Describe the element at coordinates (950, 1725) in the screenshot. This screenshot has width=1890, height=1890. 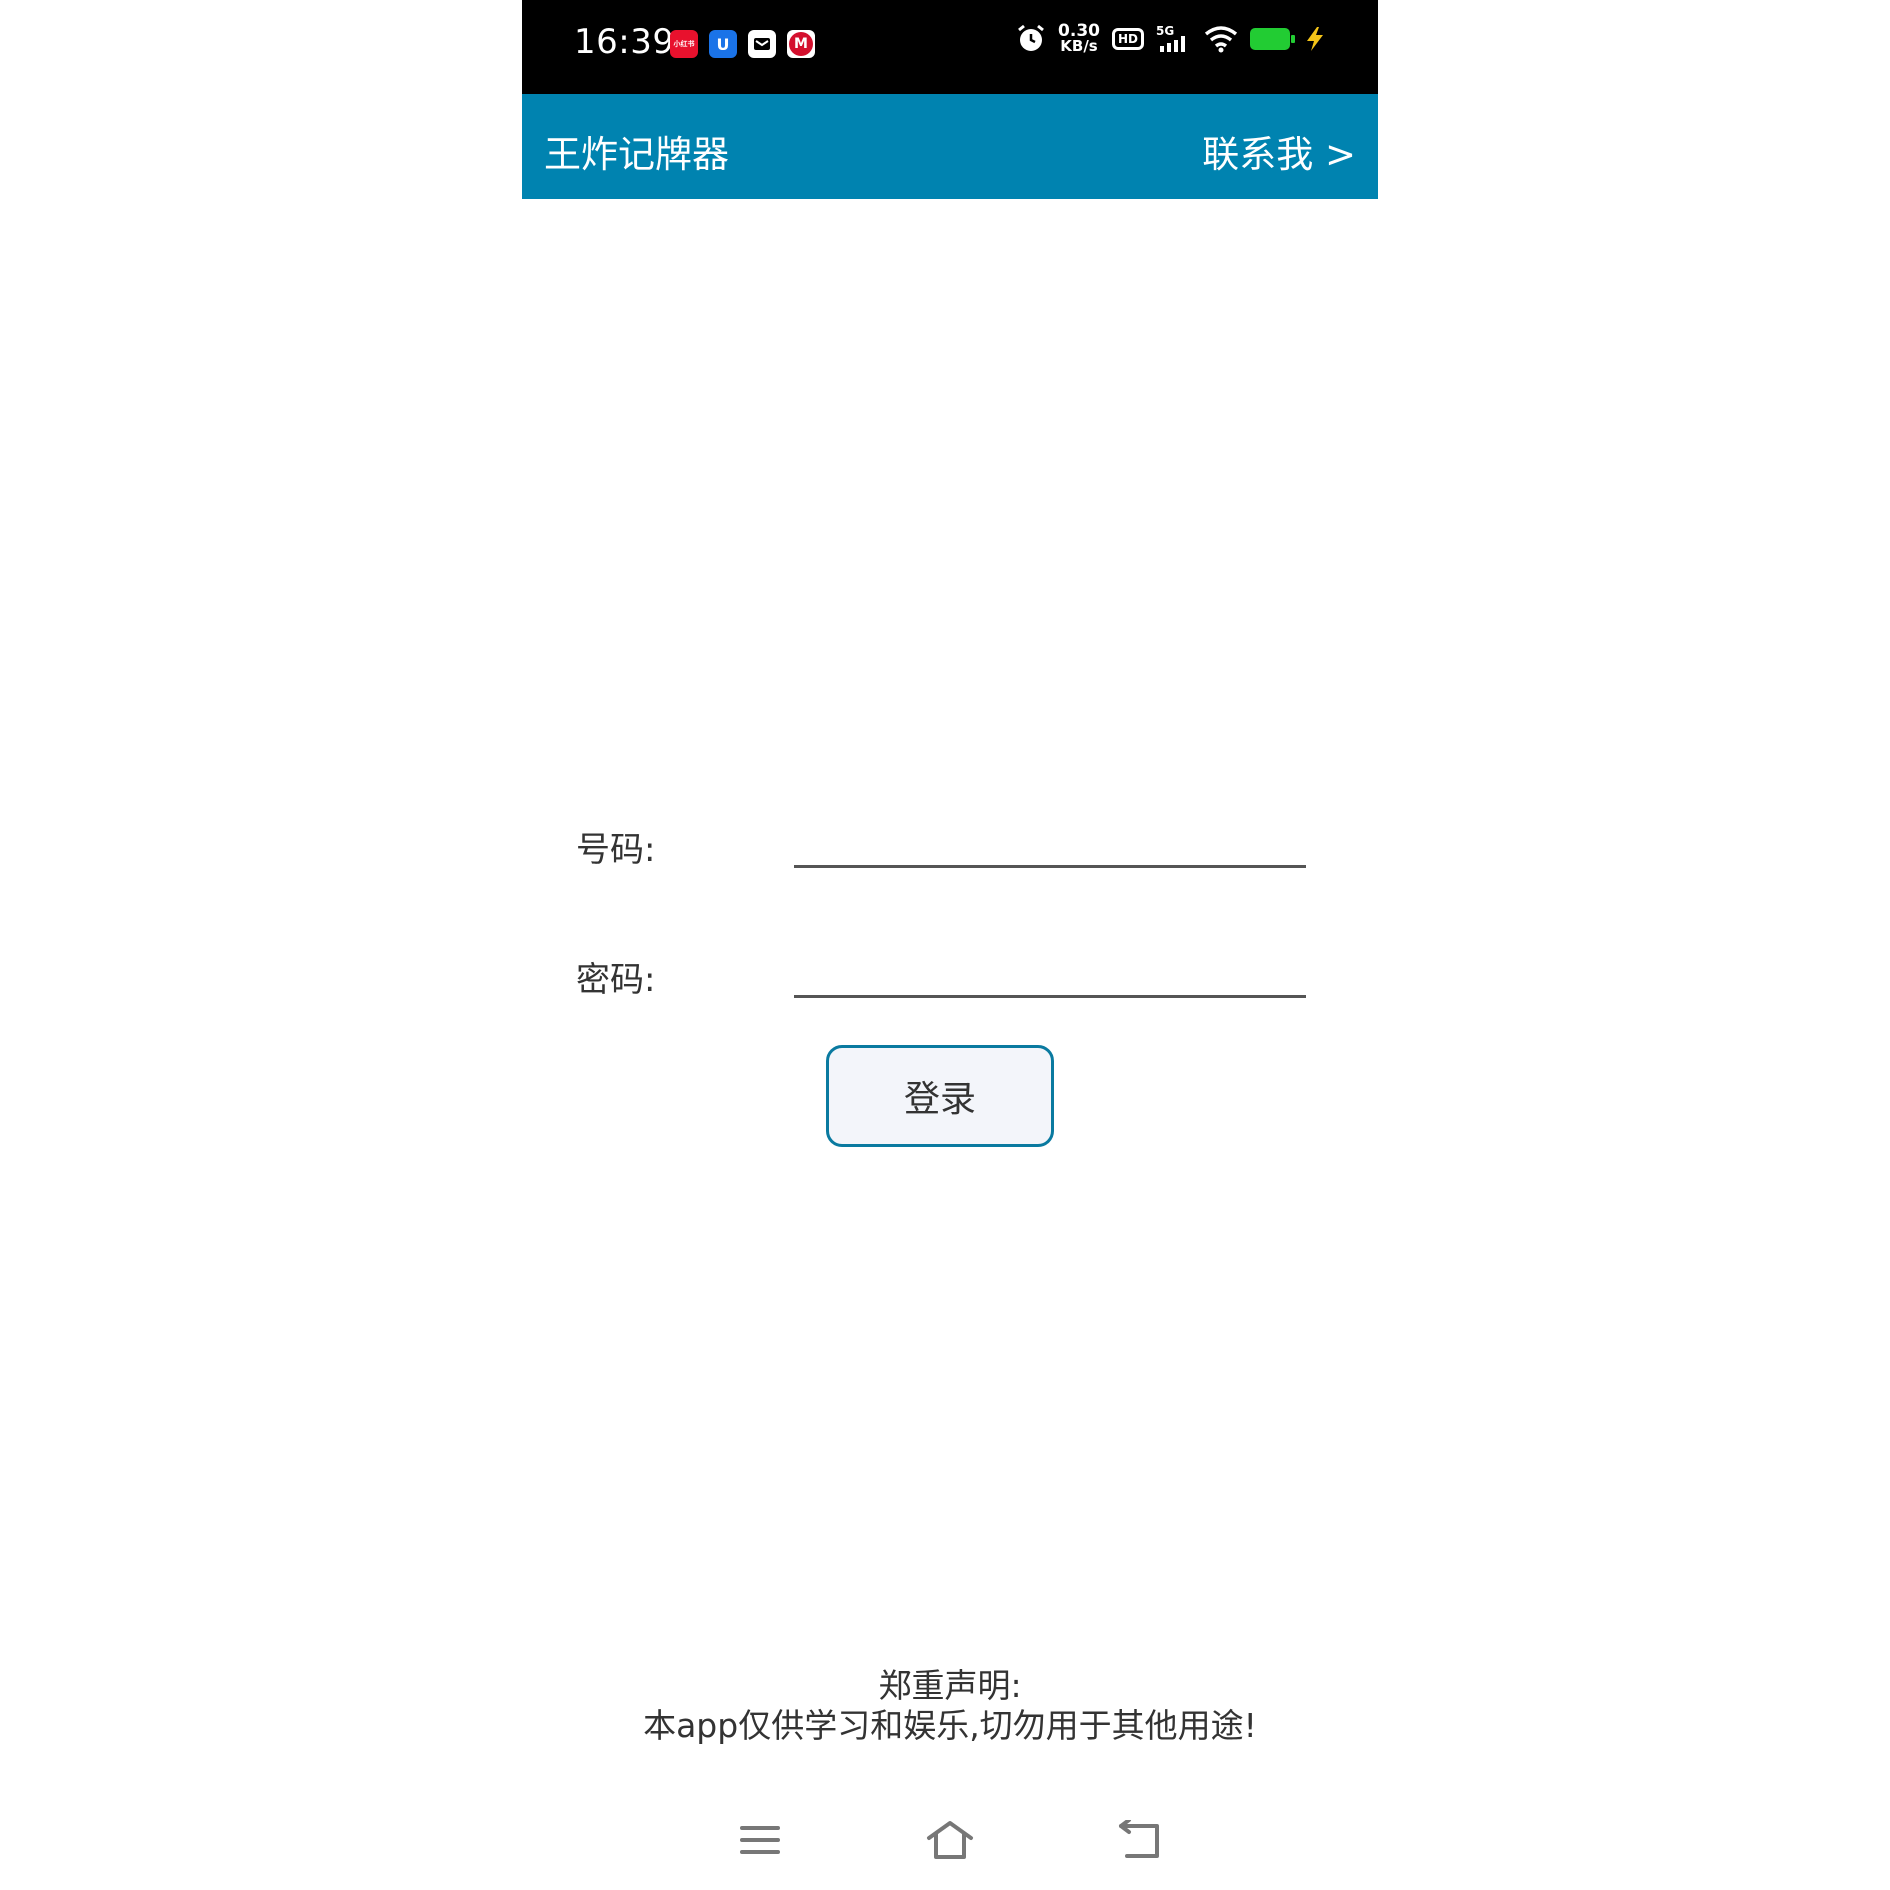
I see `disclaimer-text: 本app仅供学习和娱乐,切勿用于其他用途!` at that location.